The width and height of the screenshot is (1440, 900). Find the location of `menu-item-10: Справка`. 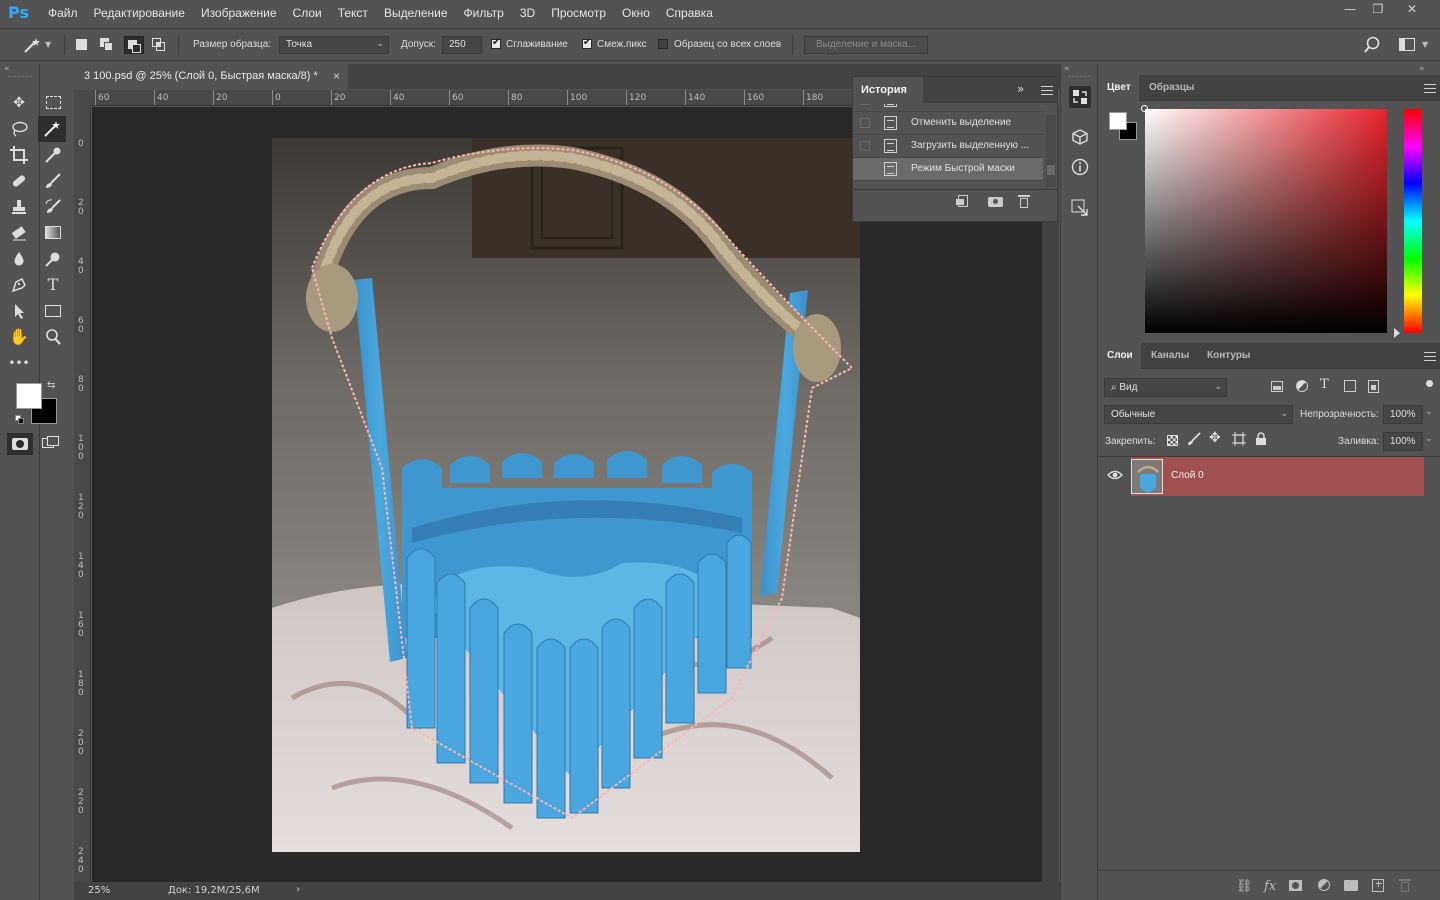

menu-item-10: Справка is located at coordinates (689, 13).